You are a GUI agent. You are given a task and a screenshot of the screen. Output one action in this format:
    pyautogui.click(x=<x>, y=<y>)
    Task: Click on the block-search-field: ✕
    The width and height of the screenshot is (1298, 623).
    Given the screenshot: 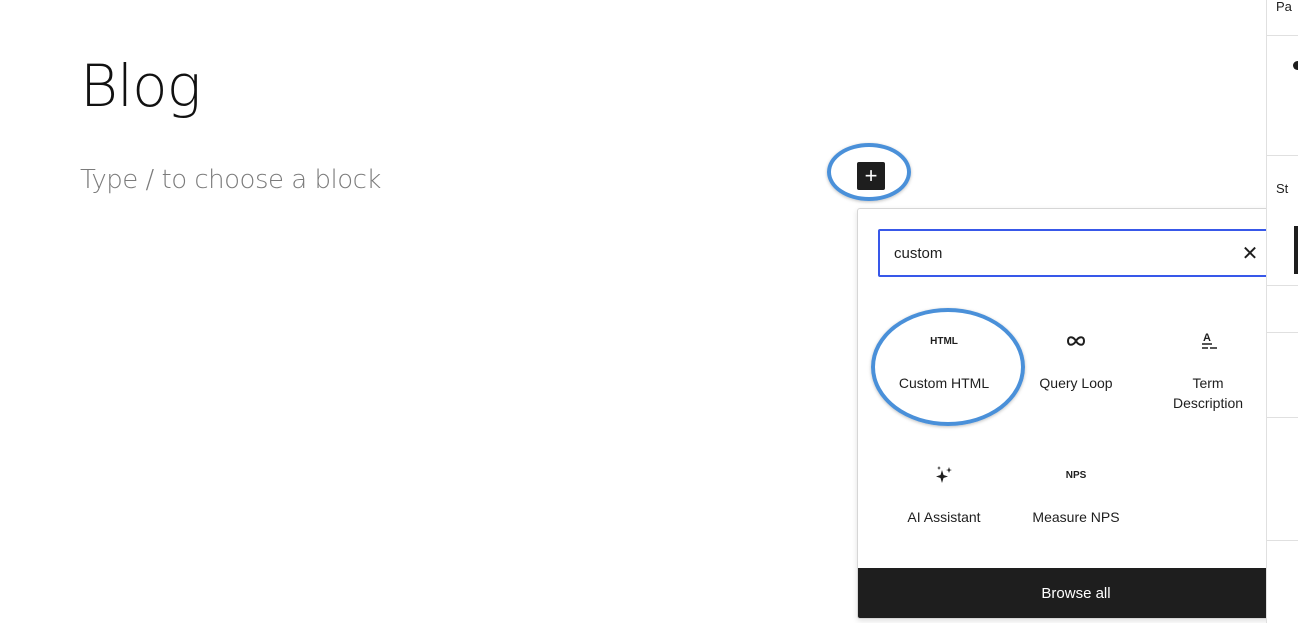 What is the action you would take?
    pyautogui.click(x=1075, y=253)
    